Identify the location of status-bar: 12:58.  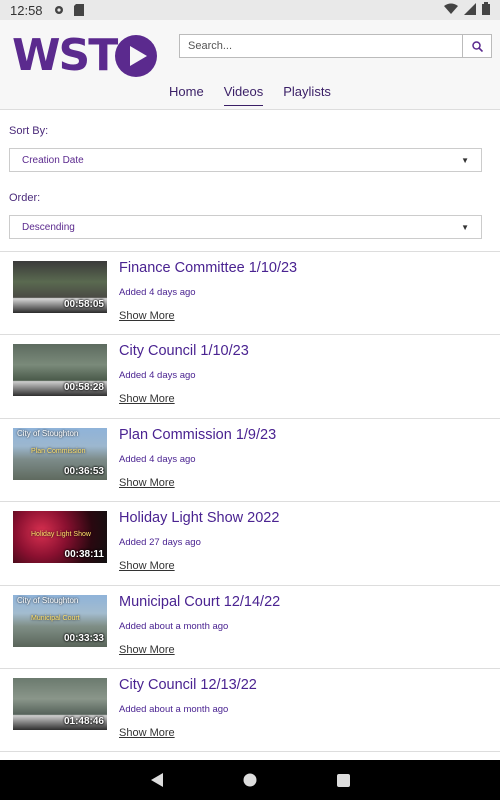
(250, 10).